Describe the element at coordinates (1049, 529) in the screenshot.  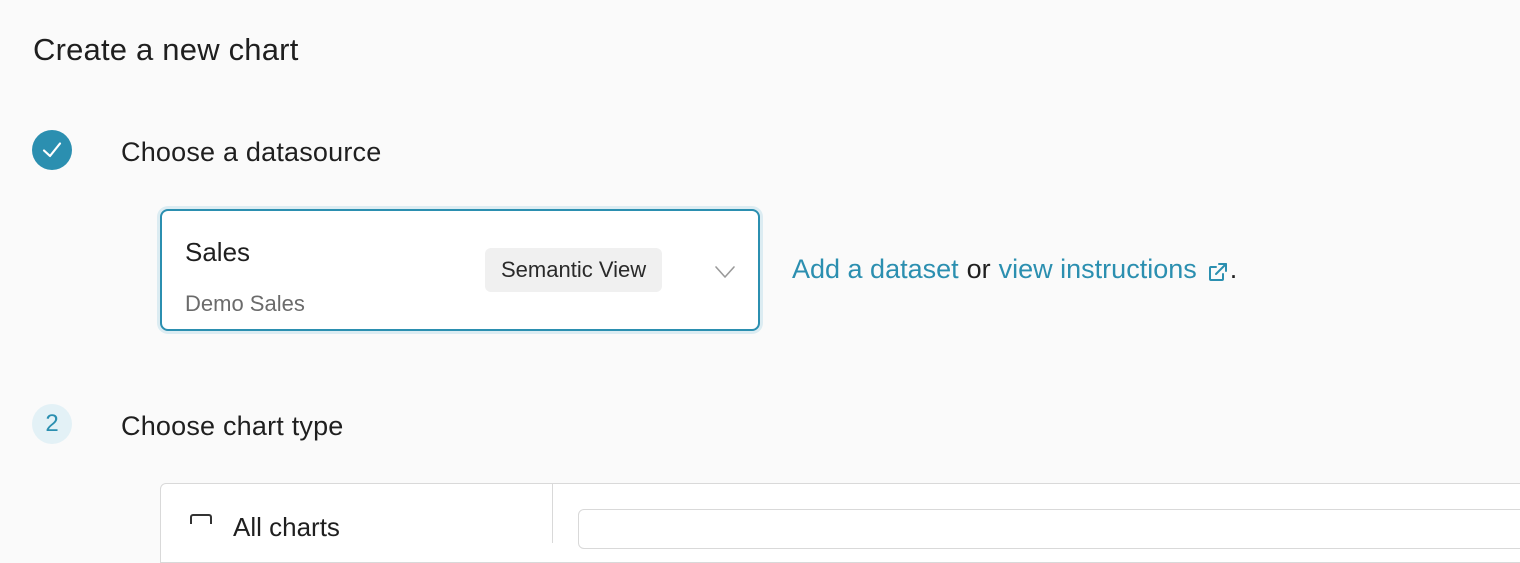
I see `chart-type-search-input` at that location.